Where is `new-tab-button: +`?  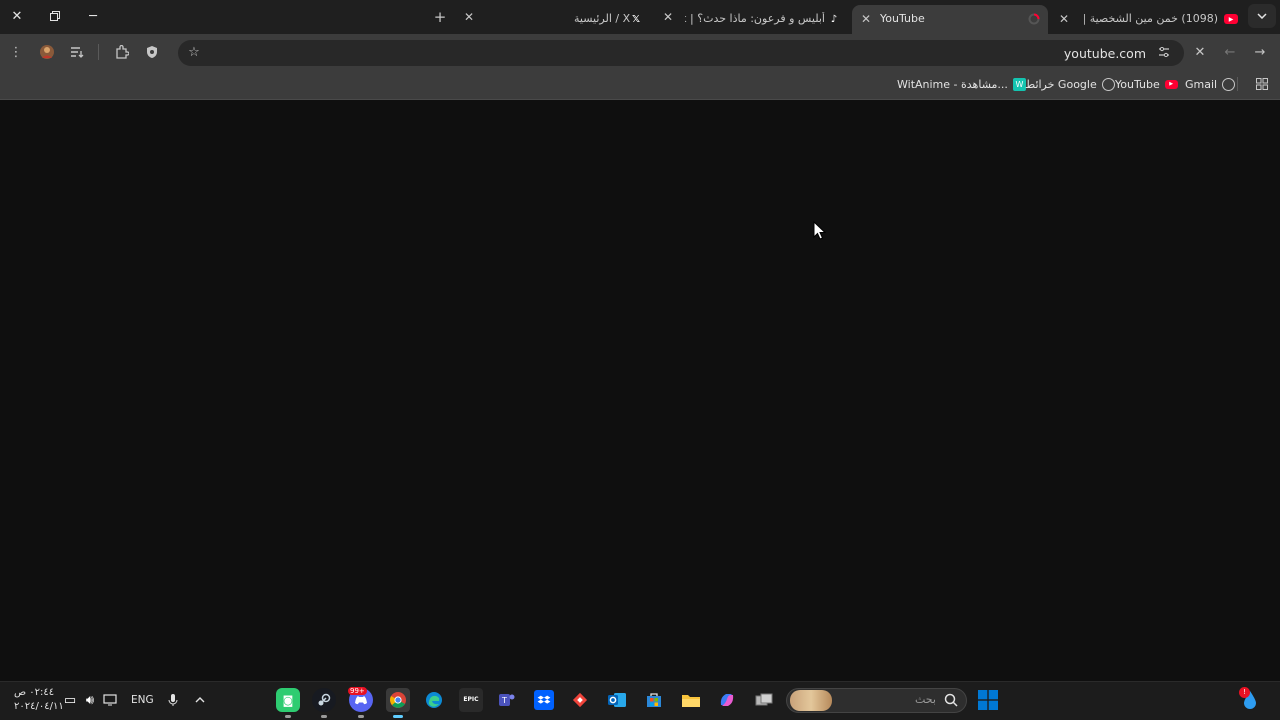 new-tab-button: + is located at coordinates (440, 17).